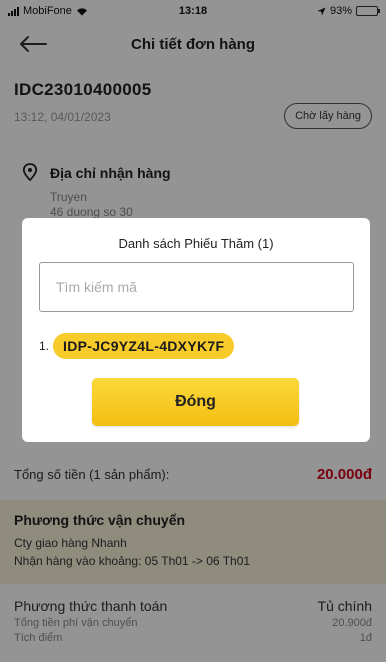 The image size is (386, 662). I want to click on list-item: 1. IDP-JC9YZ4L-4DXYK7F, so click(137, 346).